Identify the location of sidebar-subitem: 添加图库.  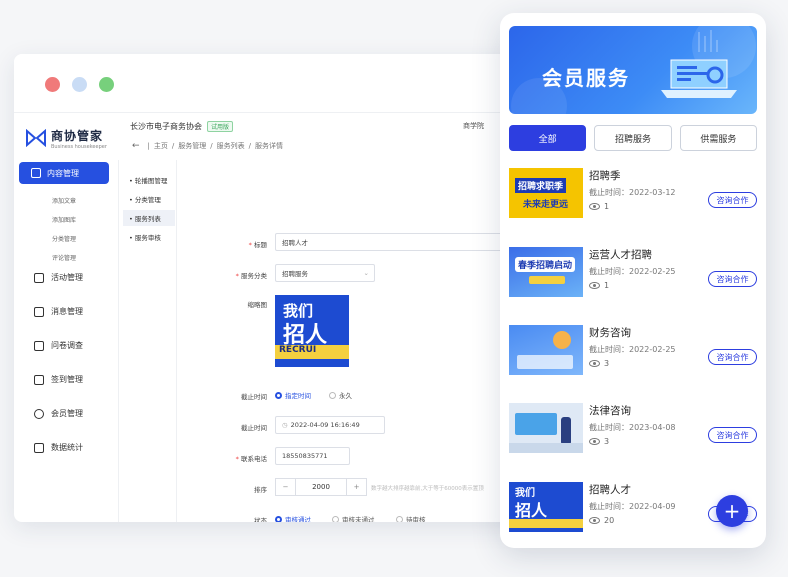
(64, 219).